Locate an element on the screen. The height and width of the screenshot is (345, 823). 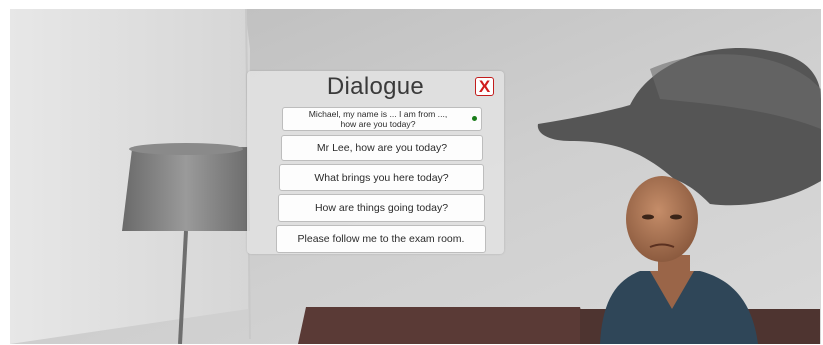
option-label: How are things going today? is located at coordinates (381, 208).